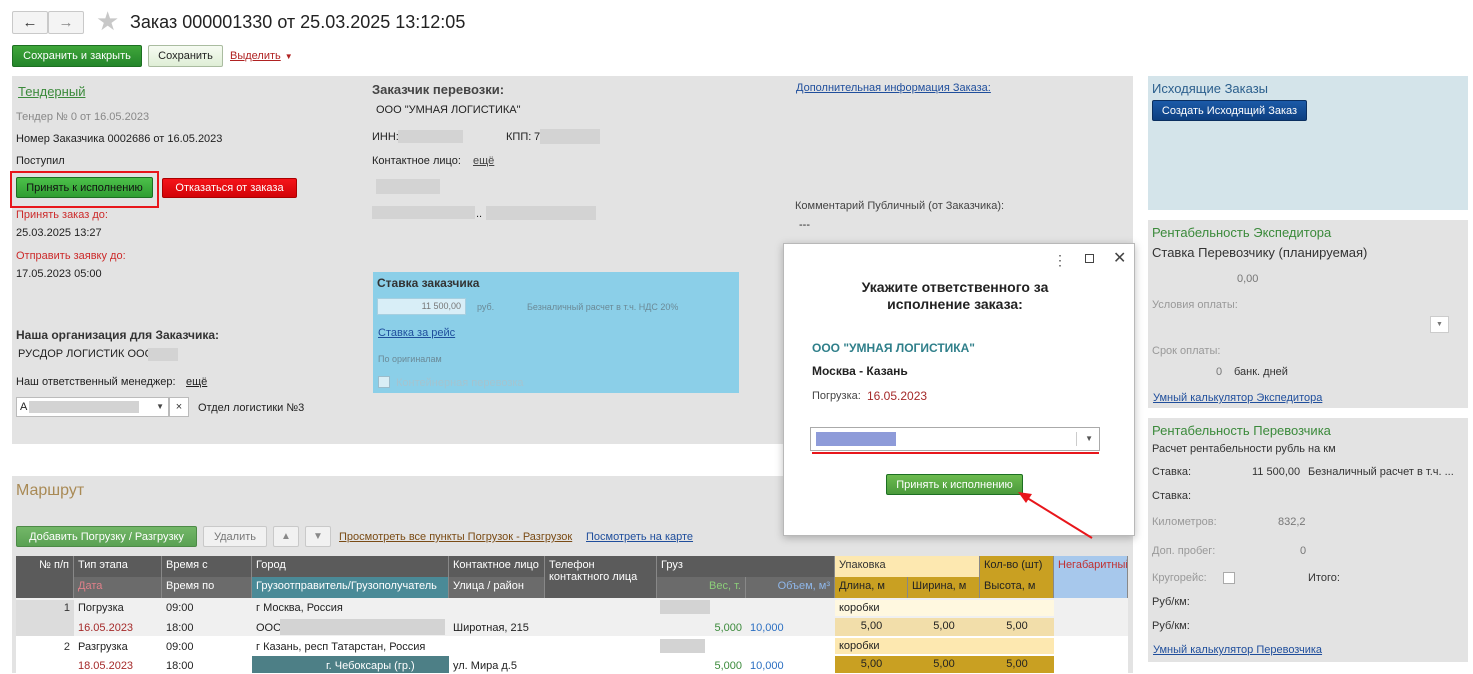 This screenshot has width=1473, height=674. I want to click on pay-terms-select: ▼, so click(1439, 324).